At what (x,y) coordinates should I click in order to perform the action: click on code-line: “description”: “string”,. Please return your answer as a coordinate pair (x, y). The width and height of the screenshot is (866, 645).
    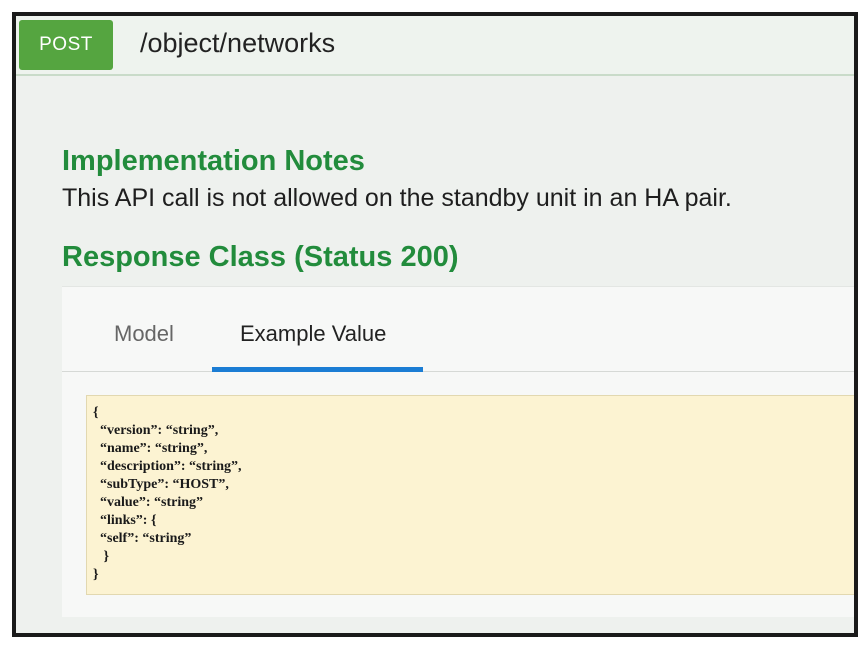
    Looking at the image, I should click on (167, 466).